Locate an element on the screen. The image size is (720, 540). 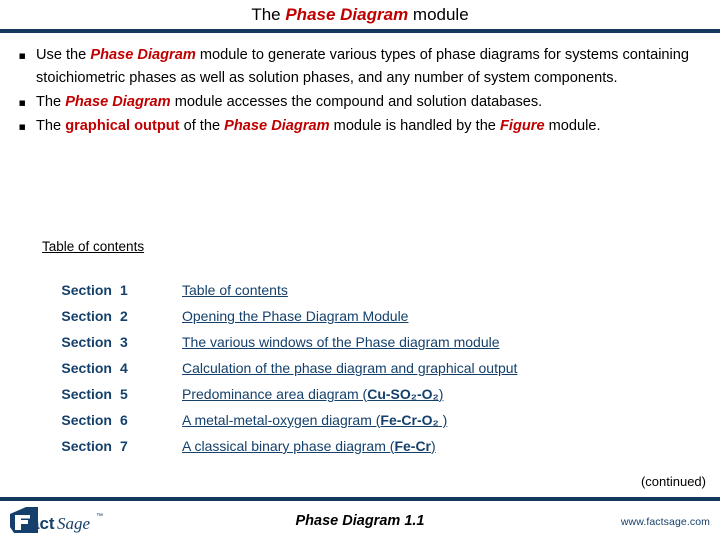
toc-section-number: 3 is located at coordinates (124, 342).